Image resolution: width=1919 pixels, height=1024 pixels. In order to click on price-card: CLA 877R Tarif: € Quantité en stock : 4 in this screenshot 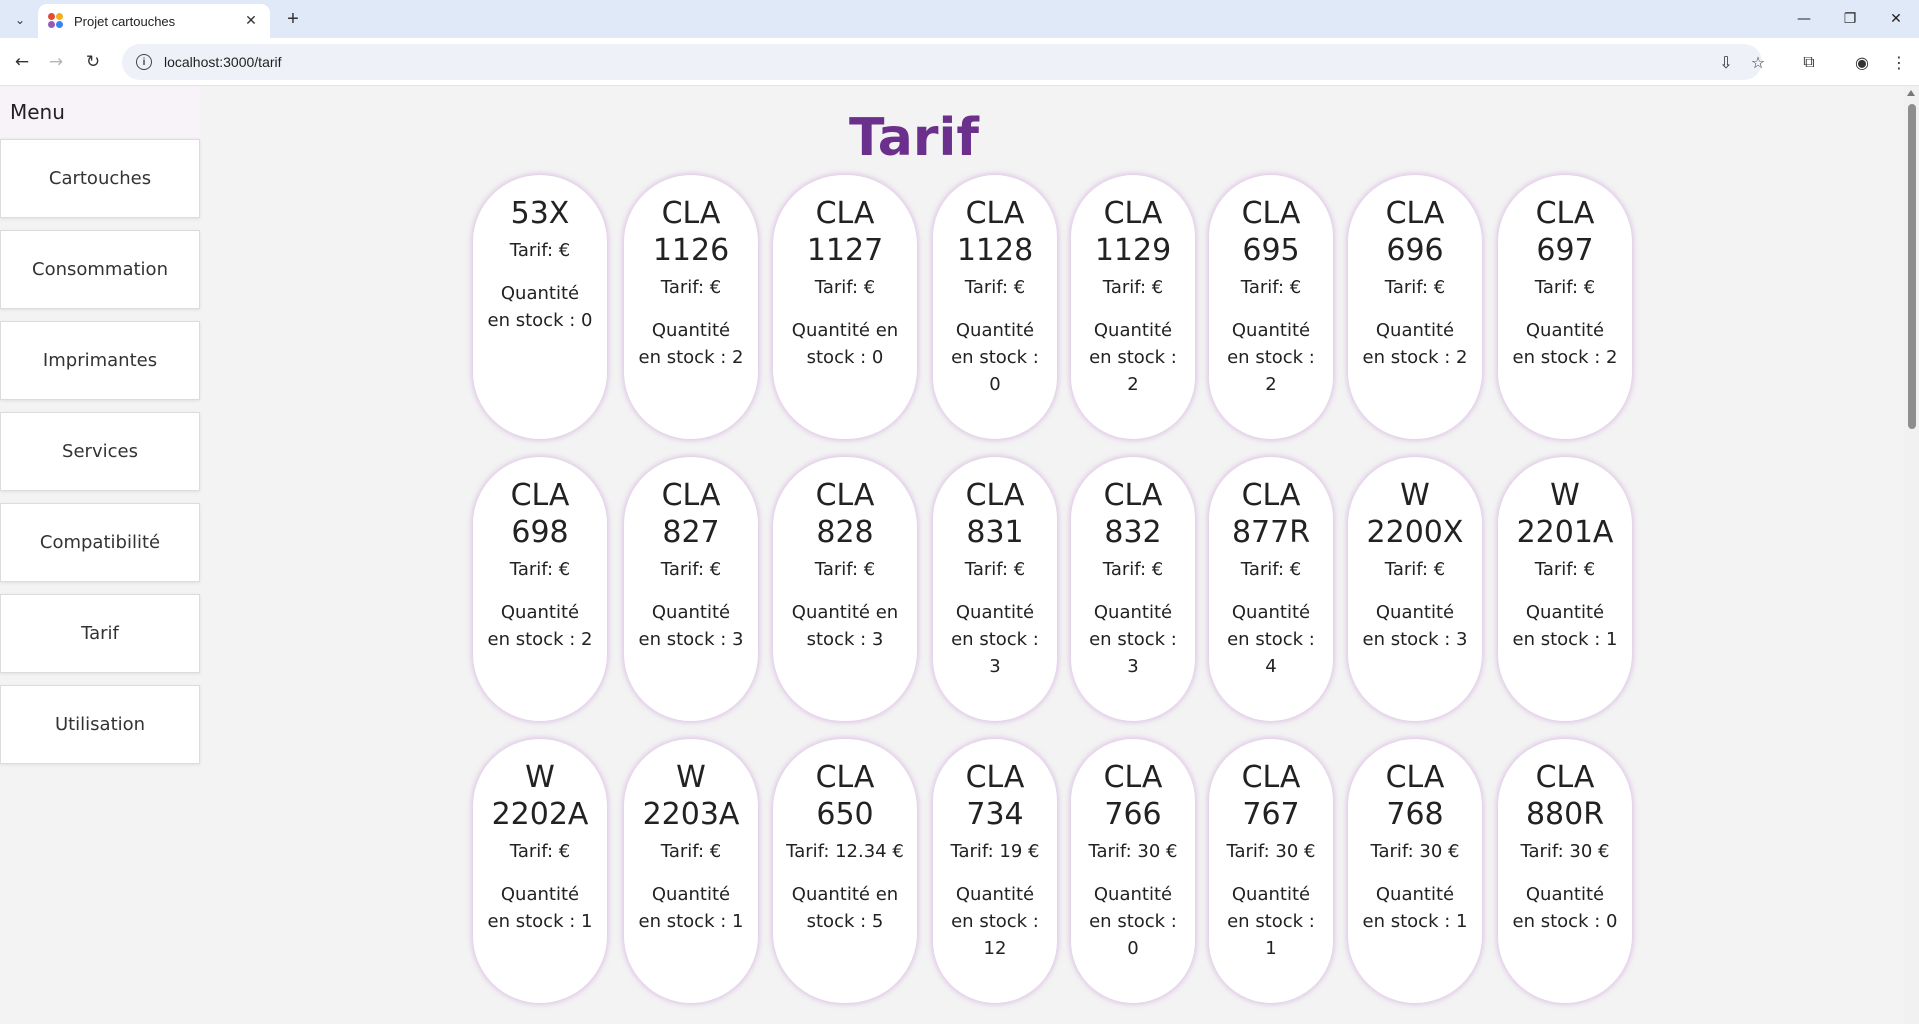, I will do `click(1271, 589)`.